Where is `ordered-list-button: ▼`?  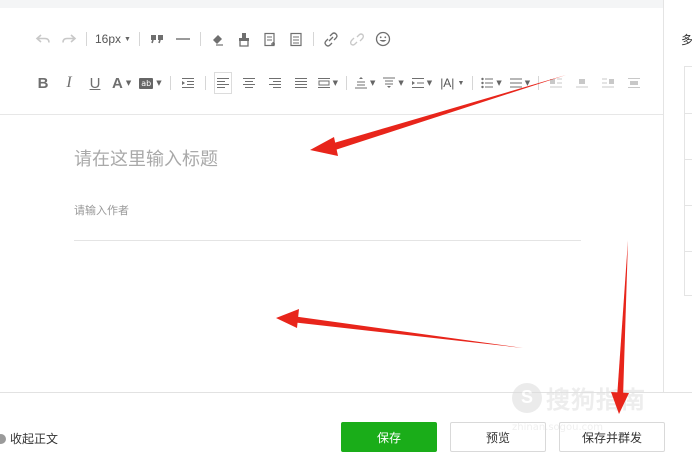
ordered-list-button: ▼ is located at coordinates (520, 83).